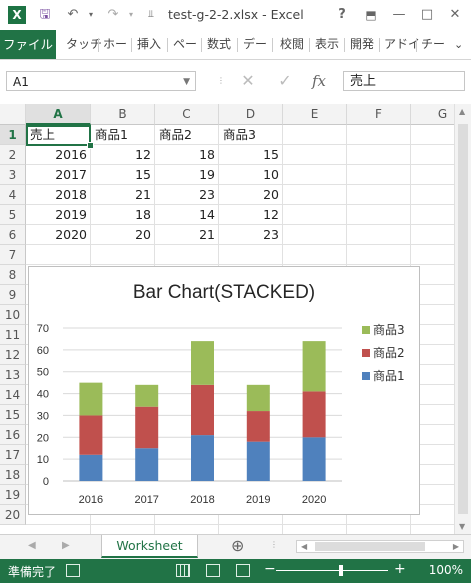 This screenshot has width=471, height=583. I want to click on undo-dropdown-icon: ▾, so click(91, 15).